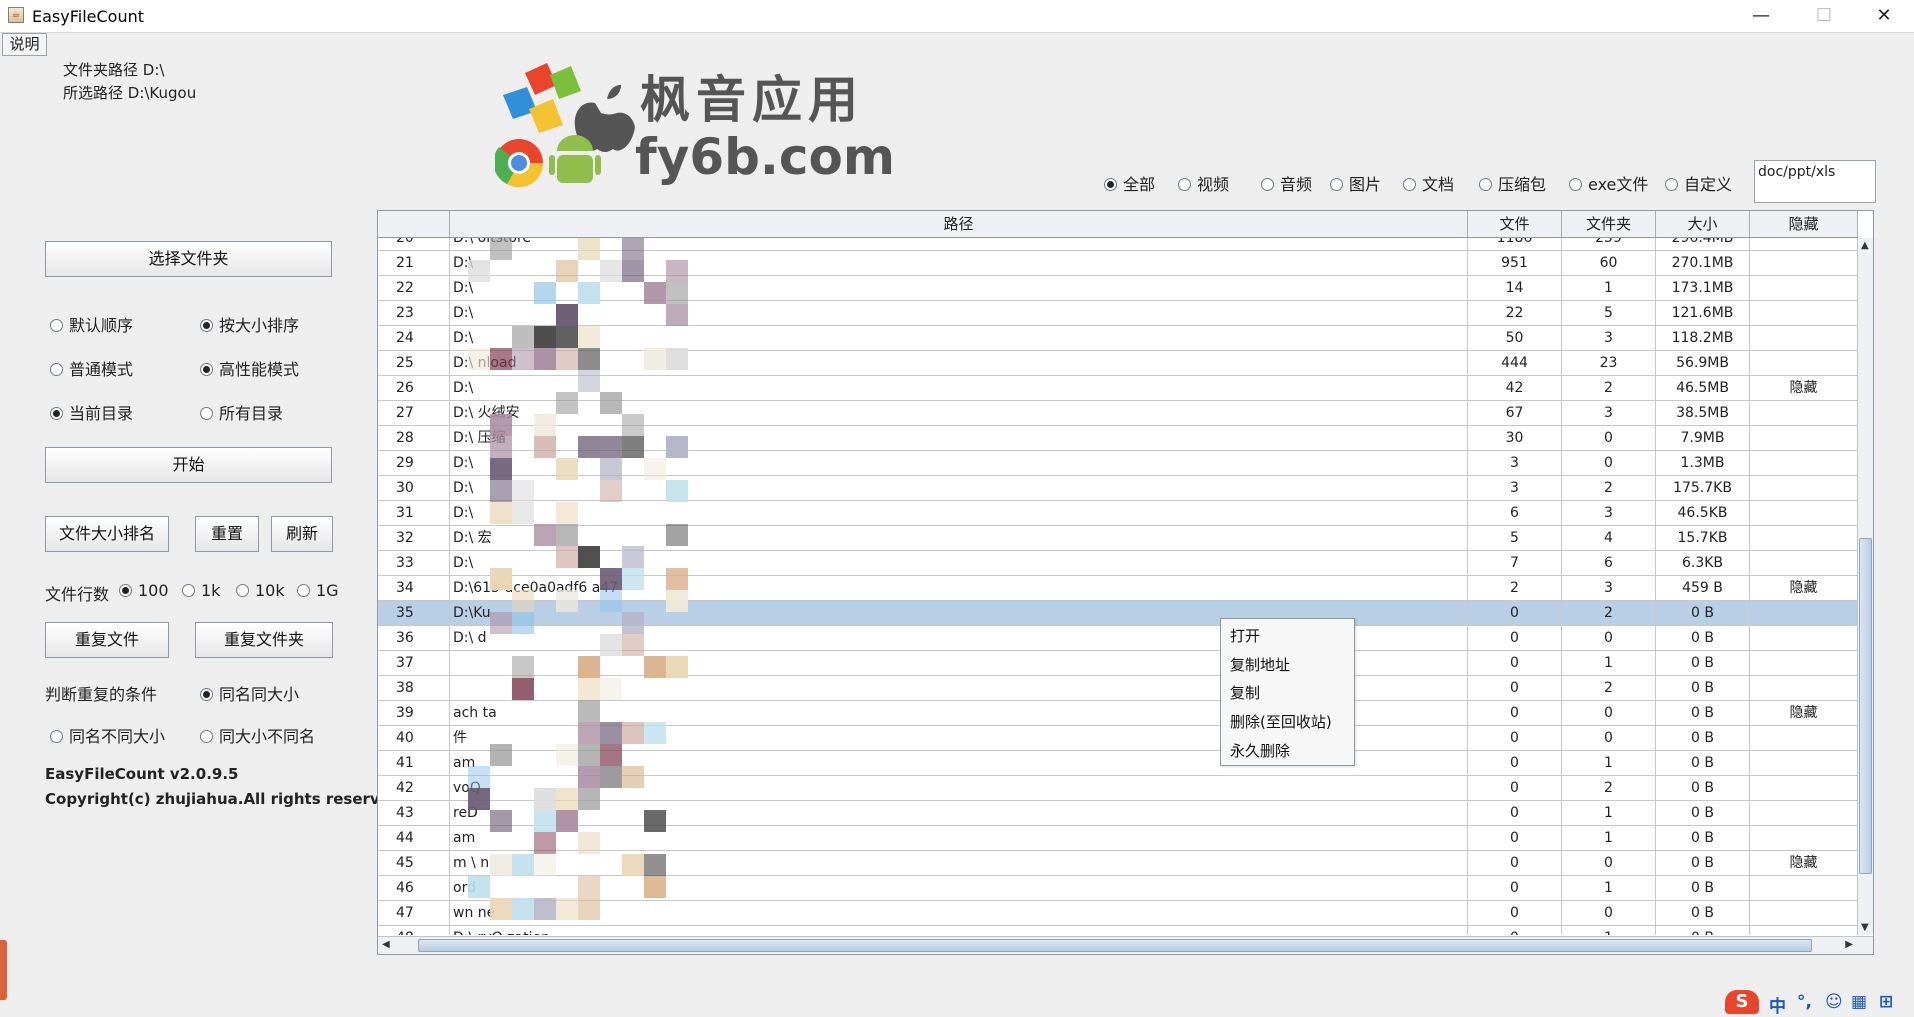 This screenshot has width=1914, height=1017. I want to click on ime-lang-toggle: 中, so click(1777, 1004).